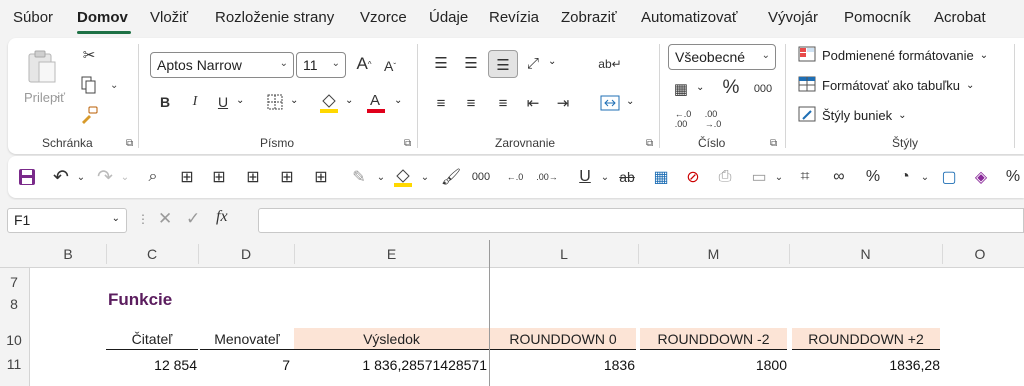 This screenshot has width=1024, height=386. I want to click on header-menovatel: Menovateľ, so click(247, 339).